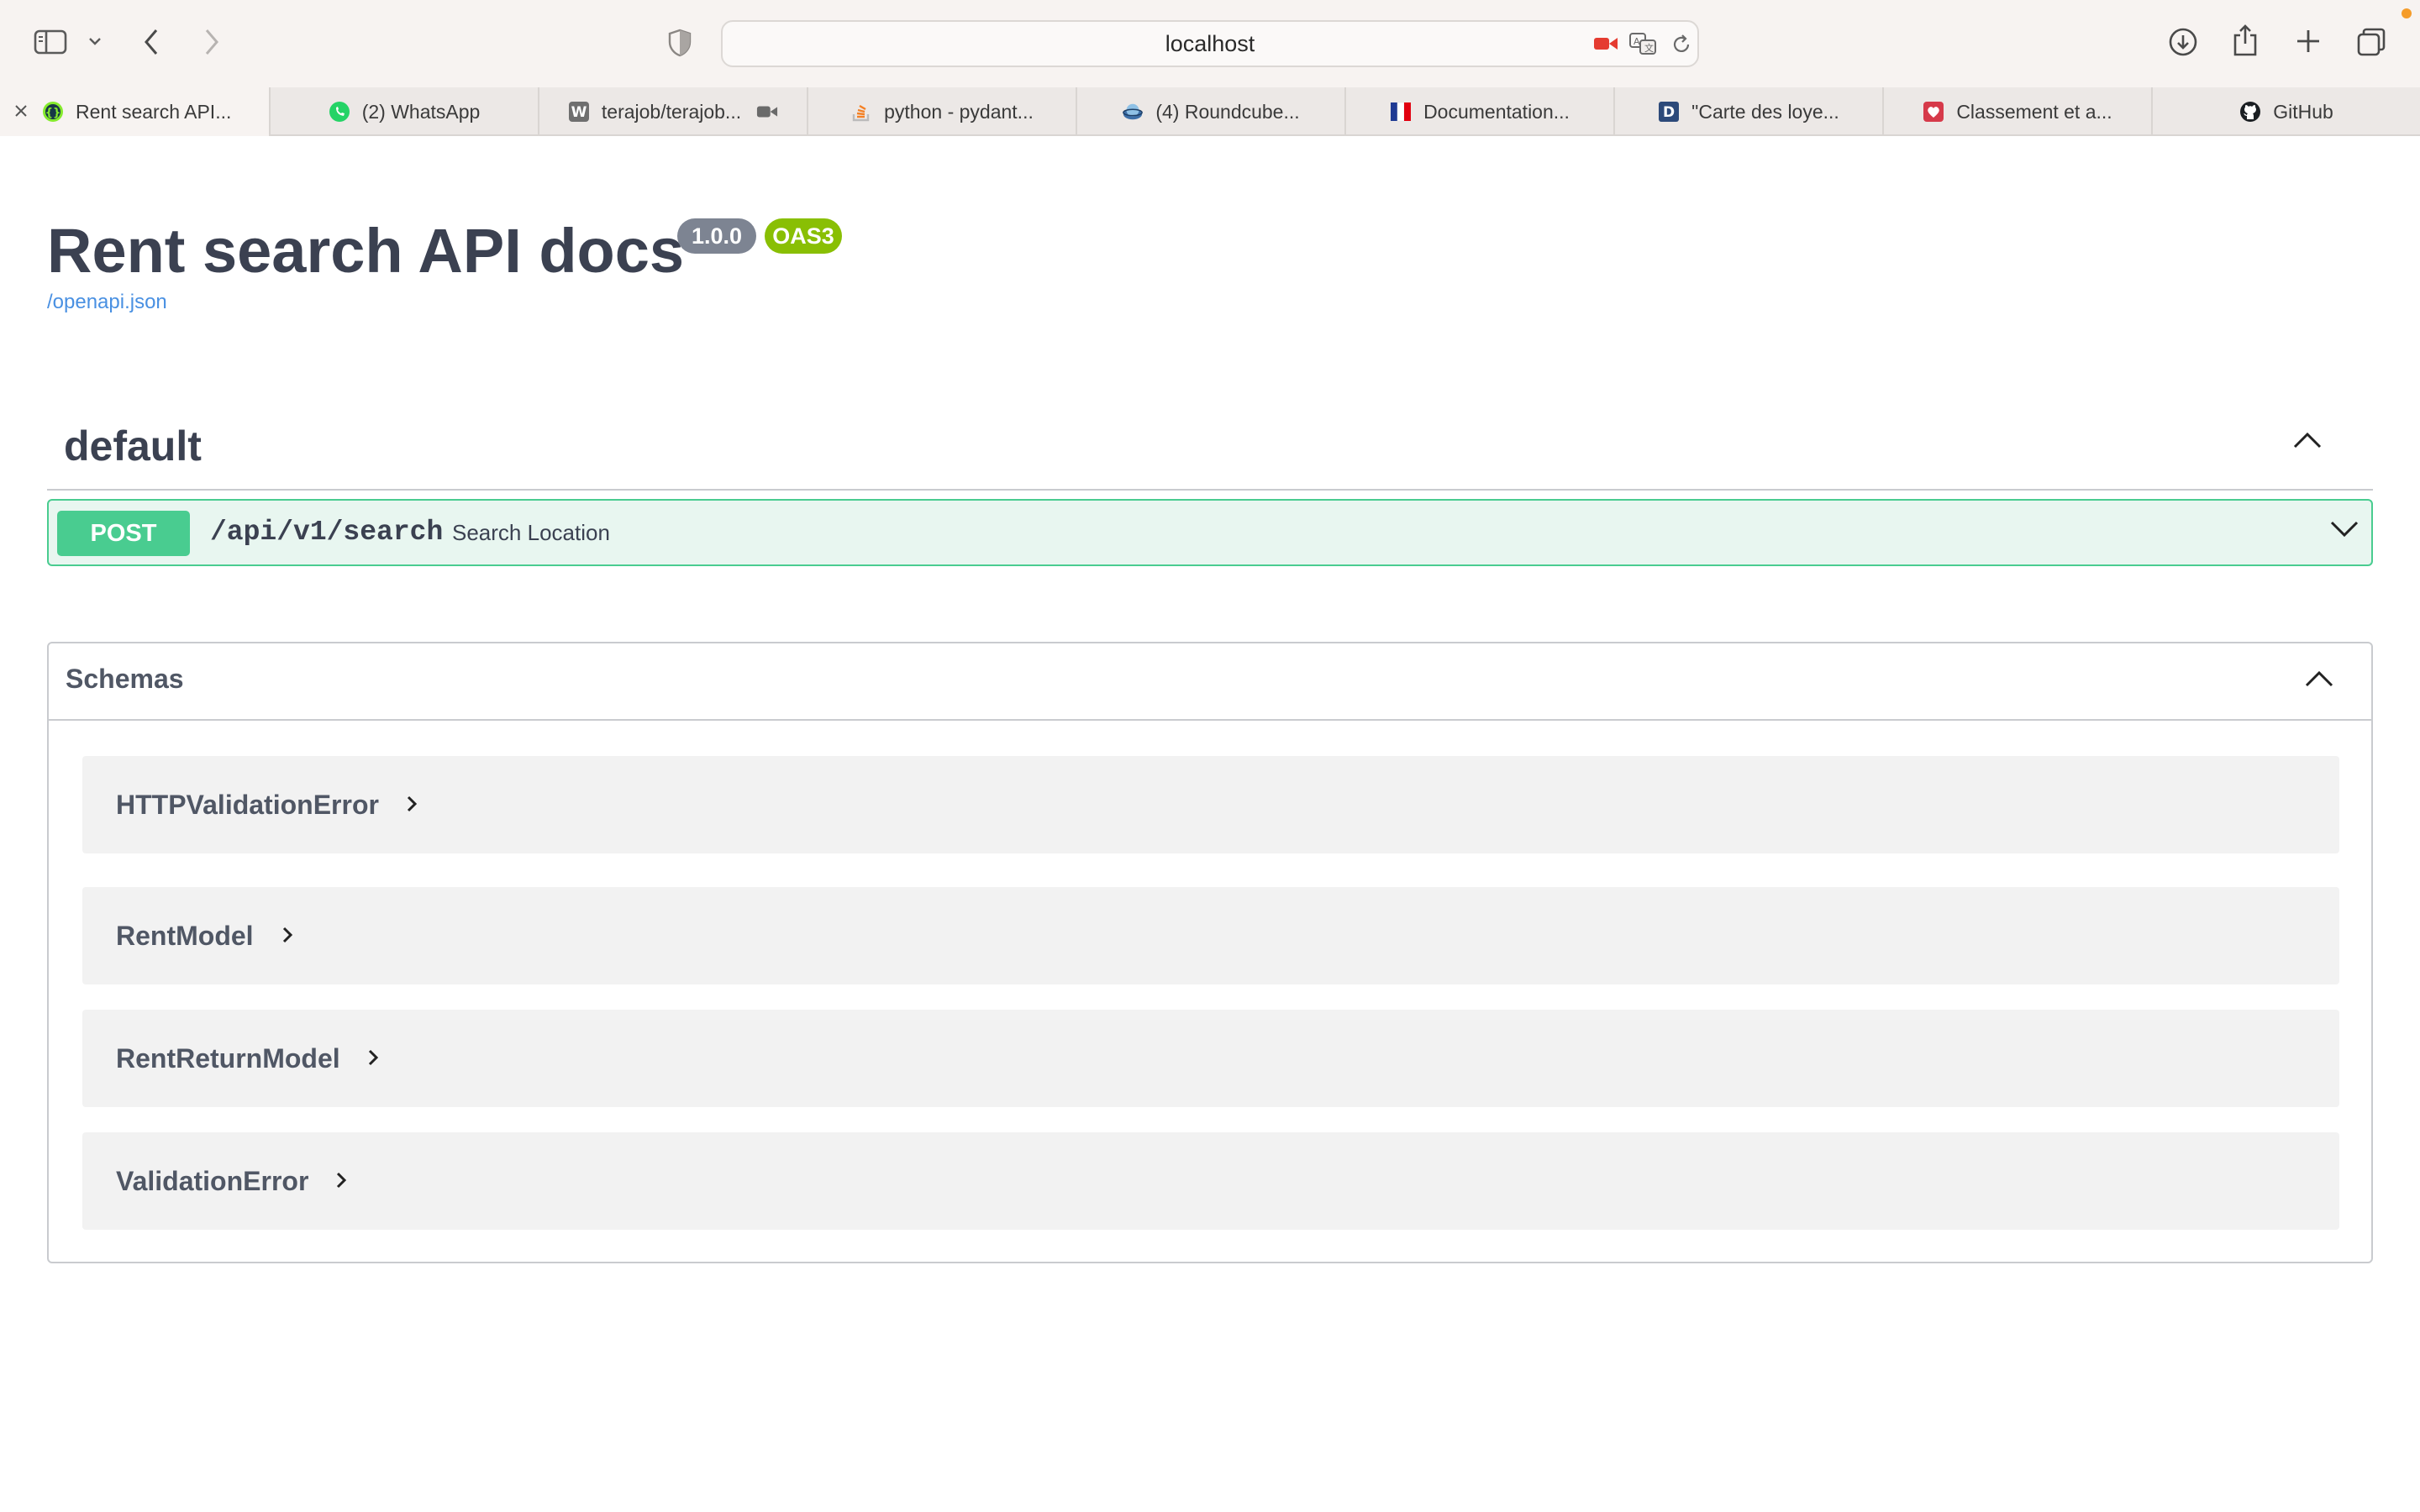  Describe the element at coordinates (212, 1181) in the screenshot. I see `schema-name: ValidationError` at that location.